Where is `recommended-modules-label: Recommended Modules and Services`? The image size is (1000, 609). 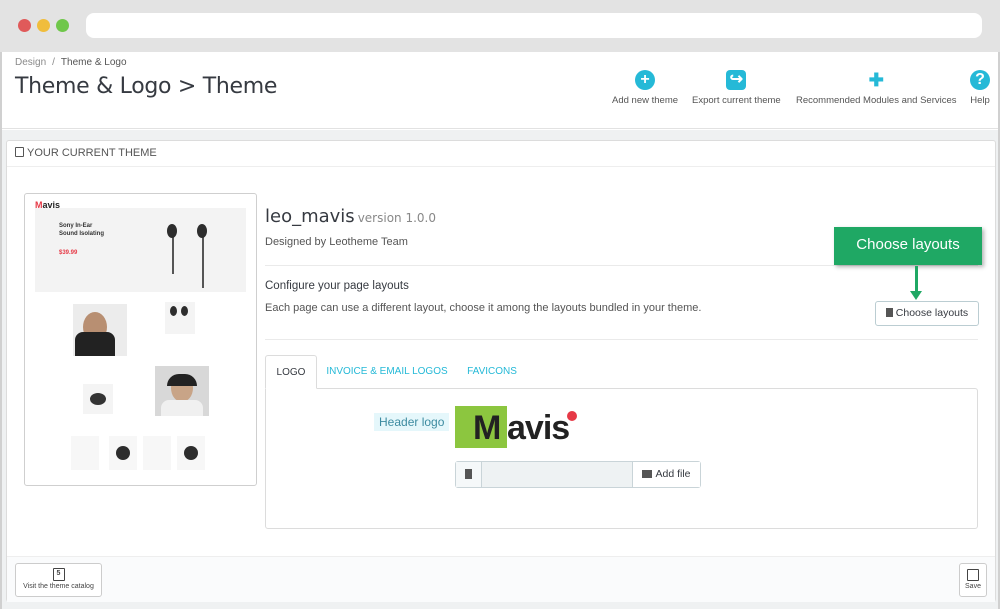 recommended-modules-label: Recommended Modules and Services is located at coordinates (876, 100).